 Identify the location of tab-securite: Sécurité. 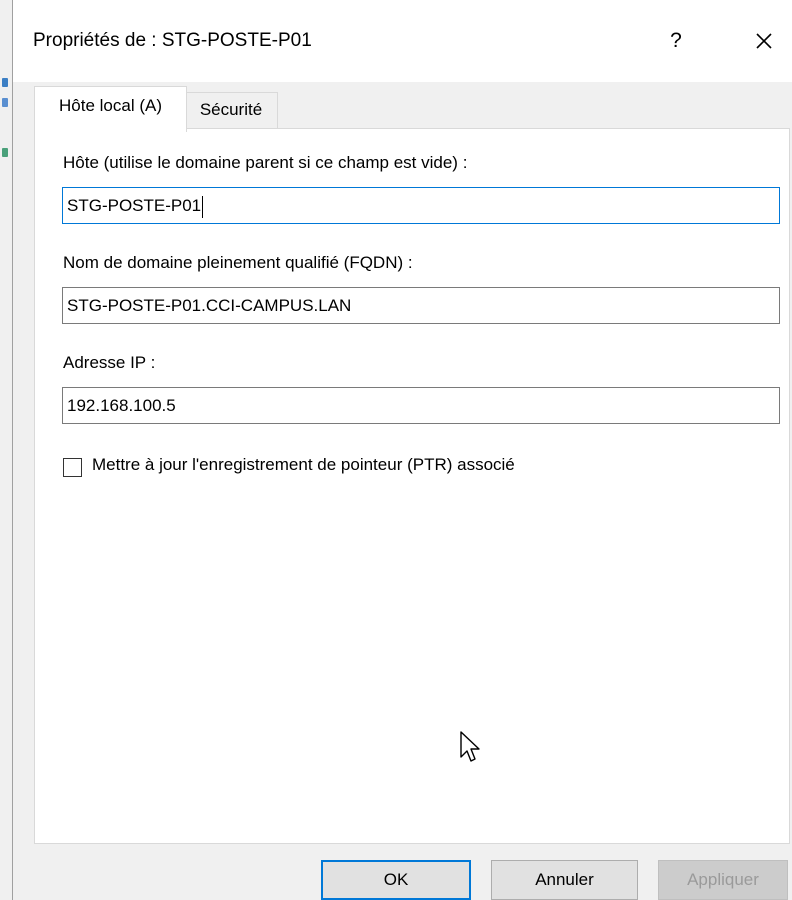
(231, 110).